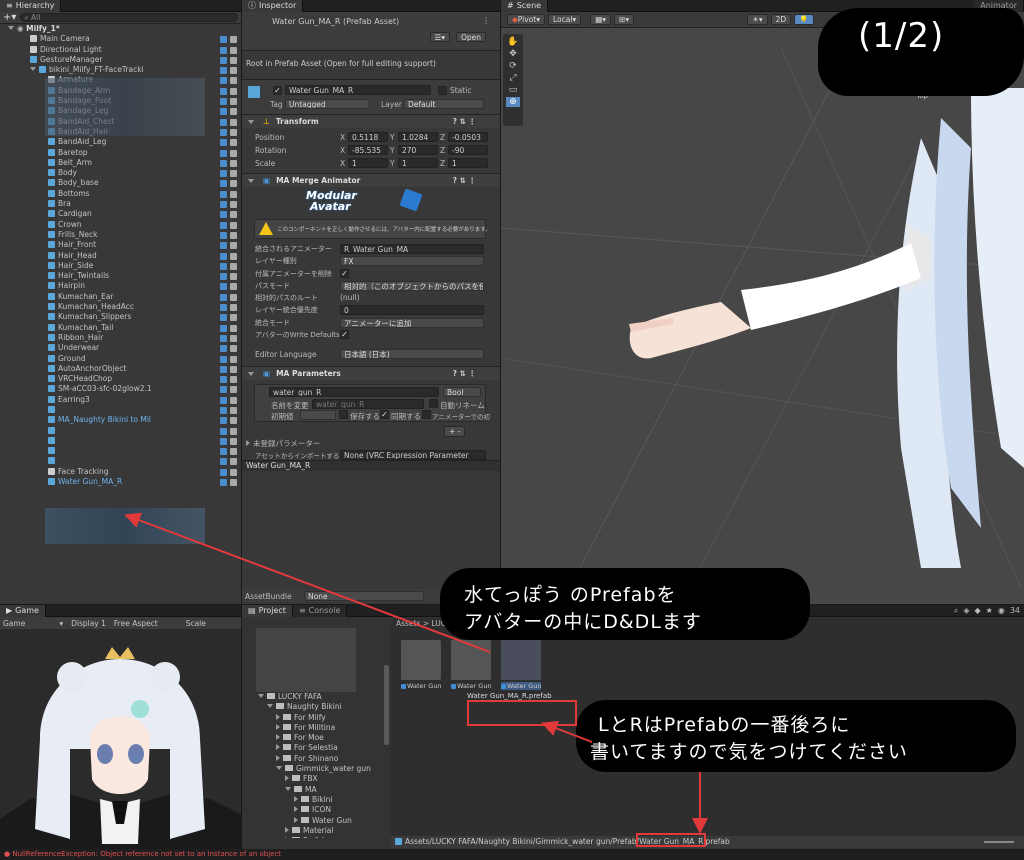 Image resolution: width=1024 pixels, height=860 pixels. What do you see at coordinates (567, 731) in the screenshot?
I see `arrow-to-selected-file` at bounding box center [567, 731].